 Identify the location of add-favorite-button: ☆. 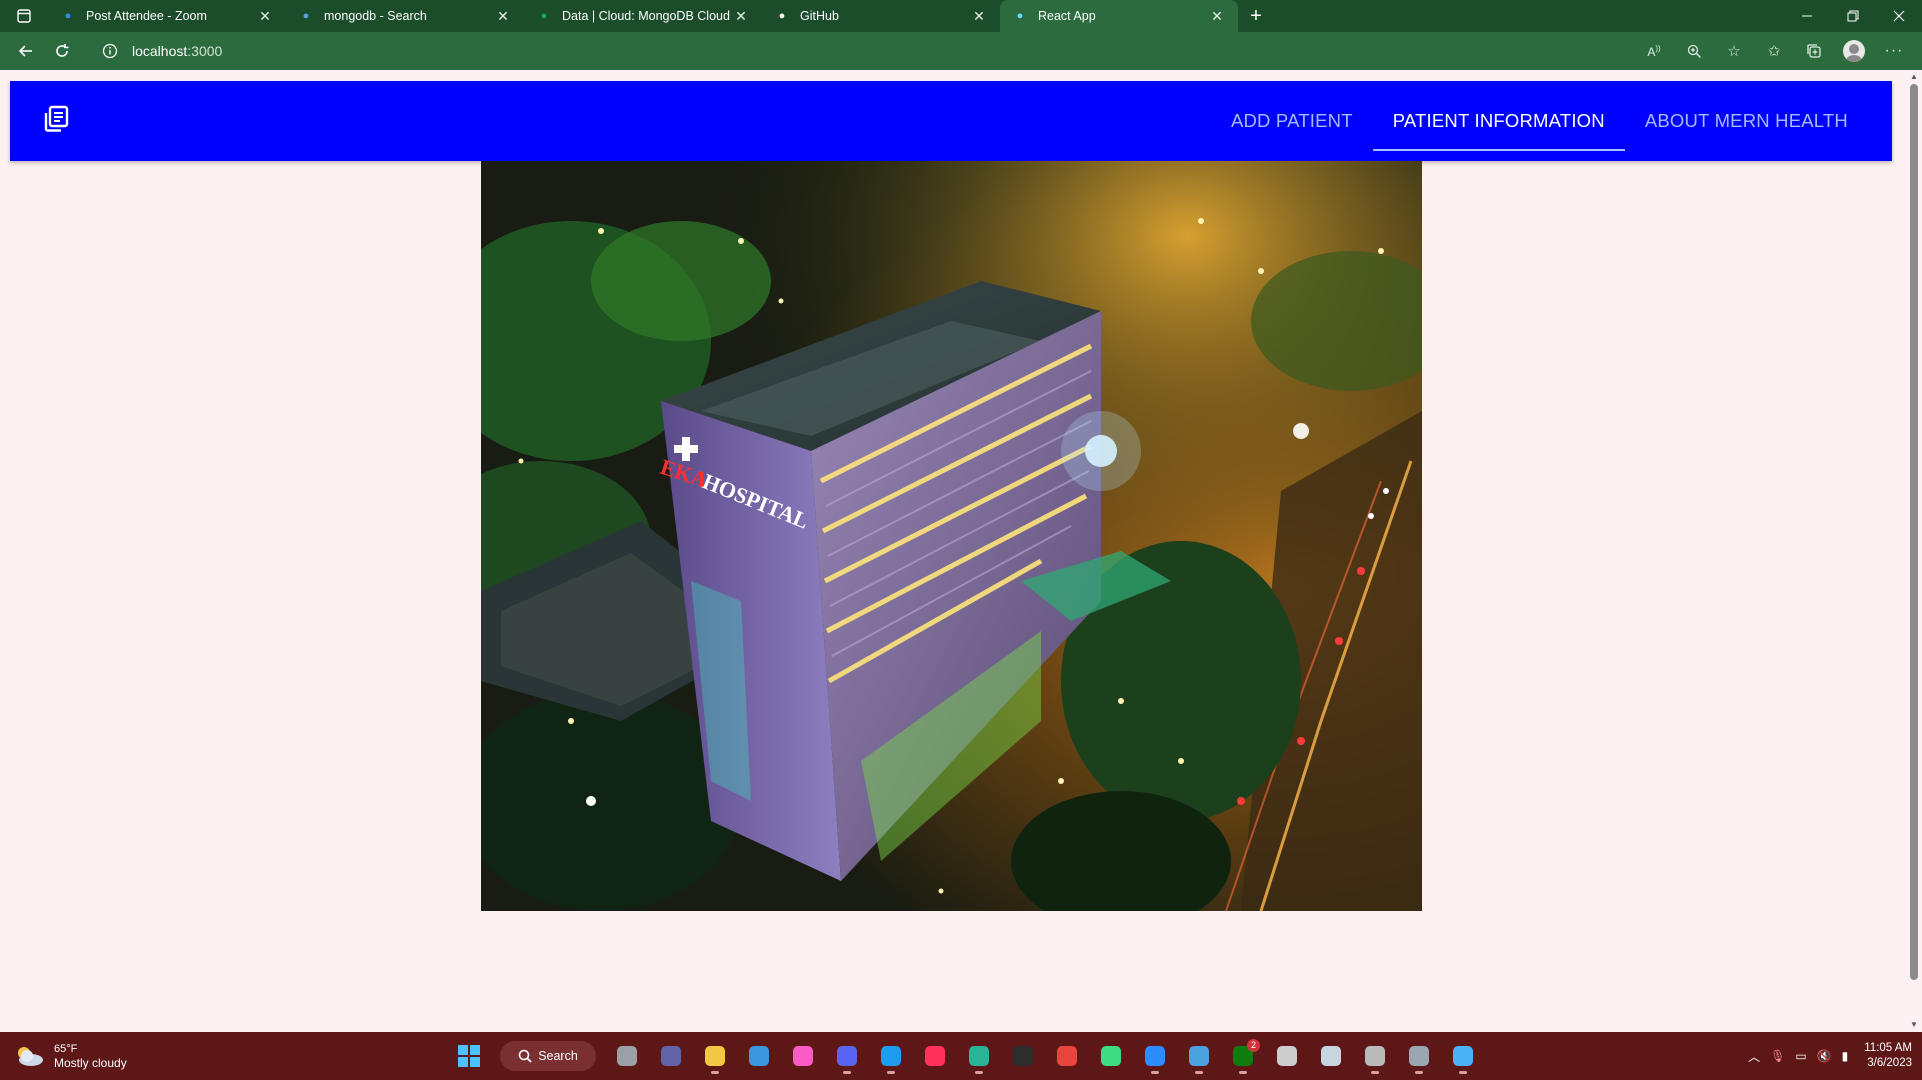
(1734, 51).